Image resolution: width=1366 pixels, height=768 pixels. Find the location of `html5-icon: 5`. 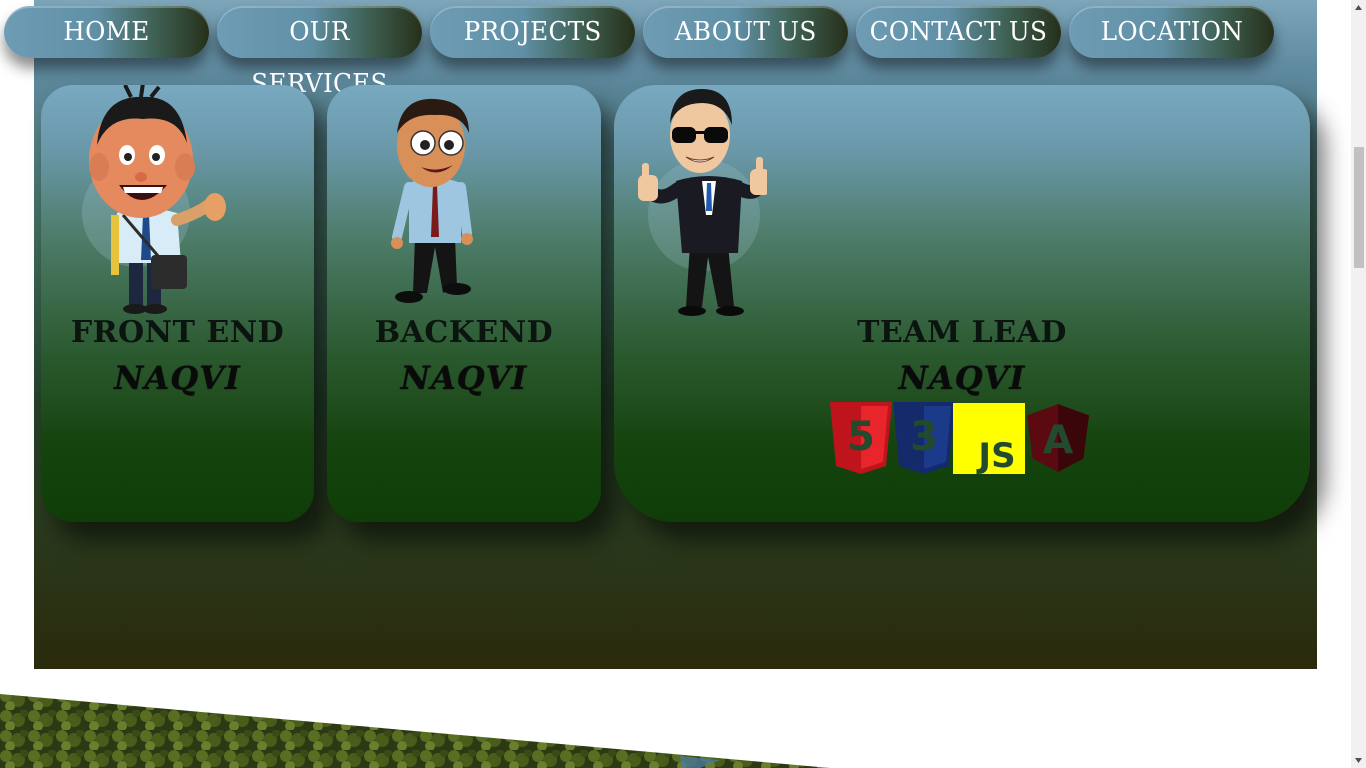

html5-icon: 5 is located at coordinates (861, 438).